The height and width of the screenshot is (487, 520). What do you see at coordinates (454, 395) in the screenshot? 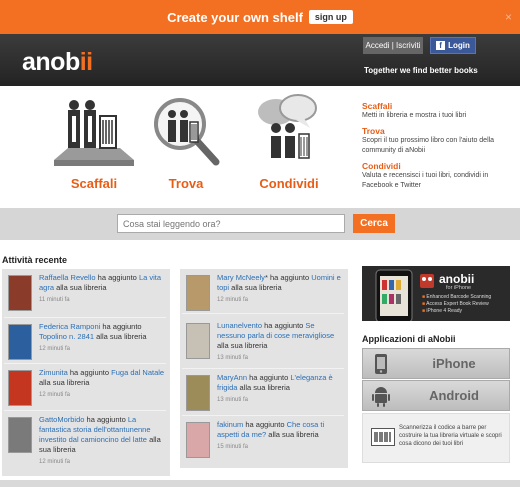
I see `android-label: Android` at bounding box center [454, 395].